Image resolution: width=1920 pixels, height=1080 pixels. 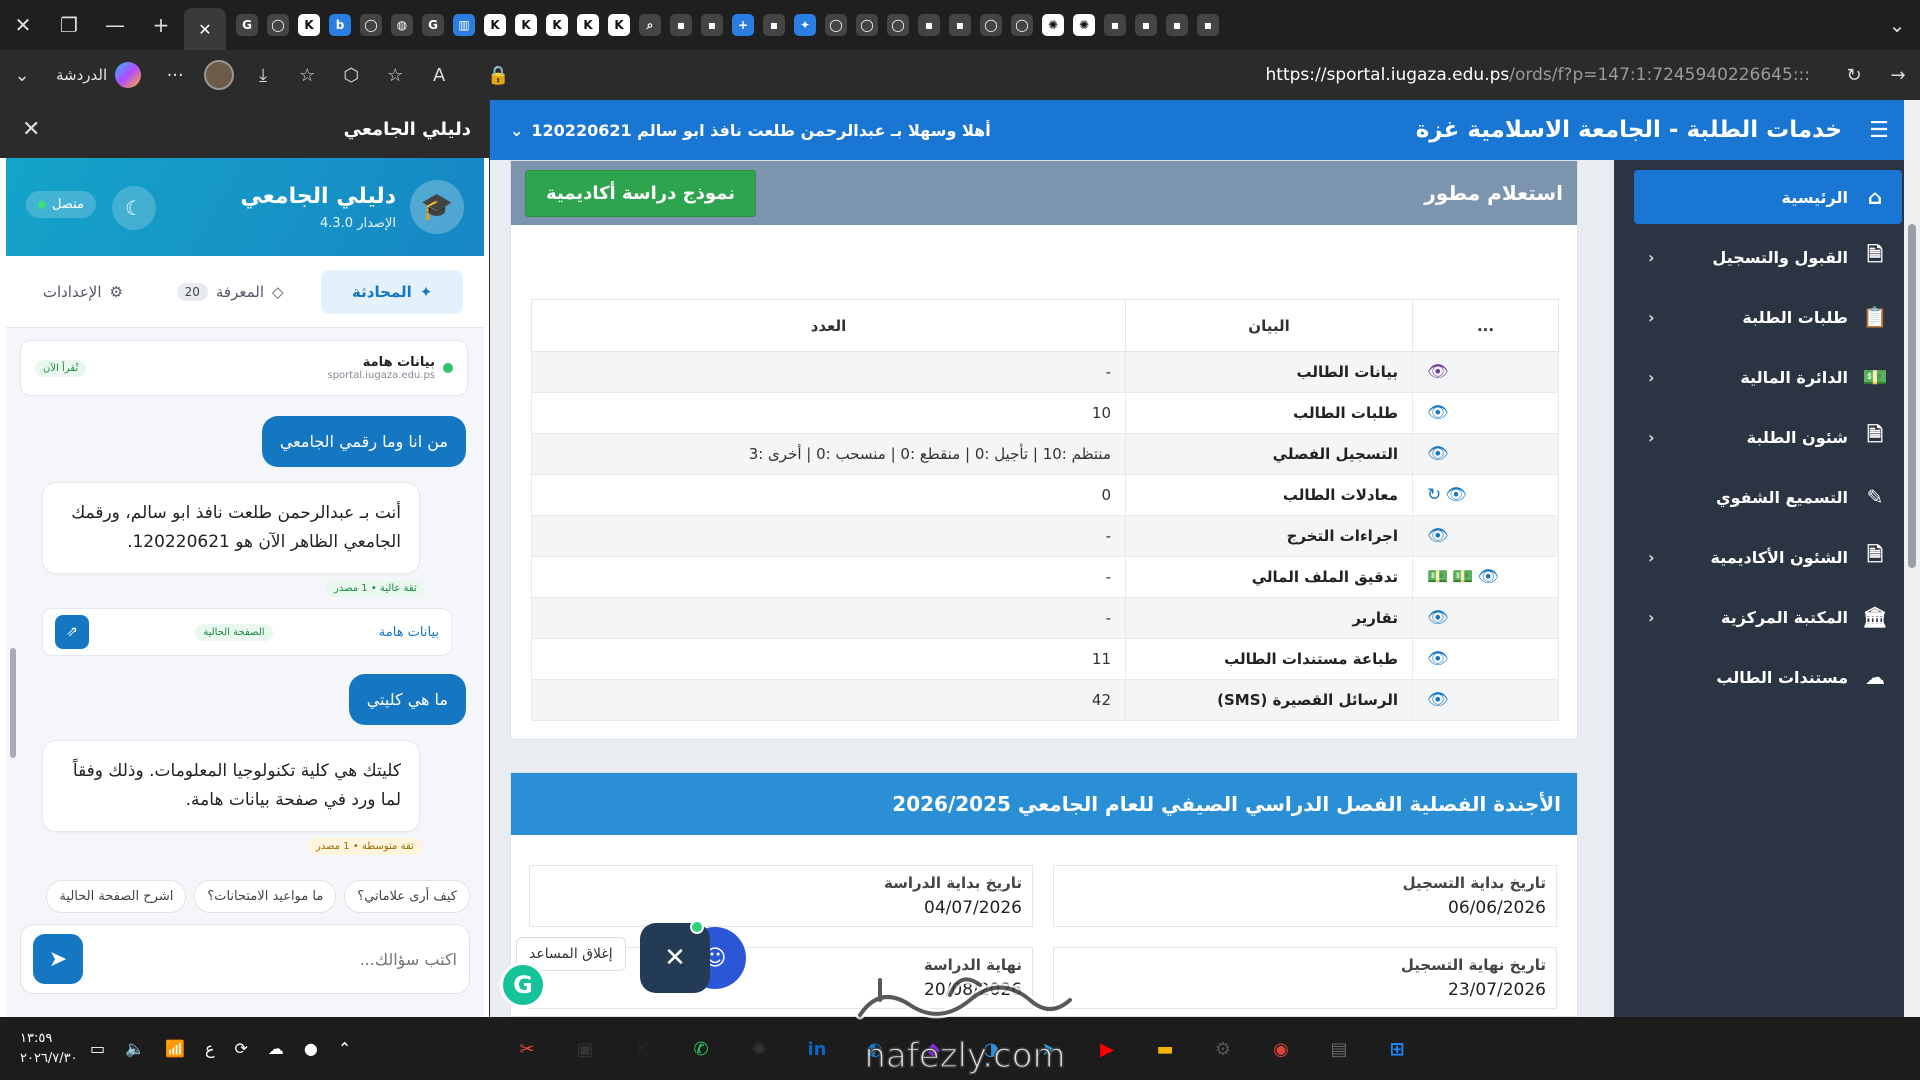 I want to click on search-icon: ⌕, so click(x=650, y=25).